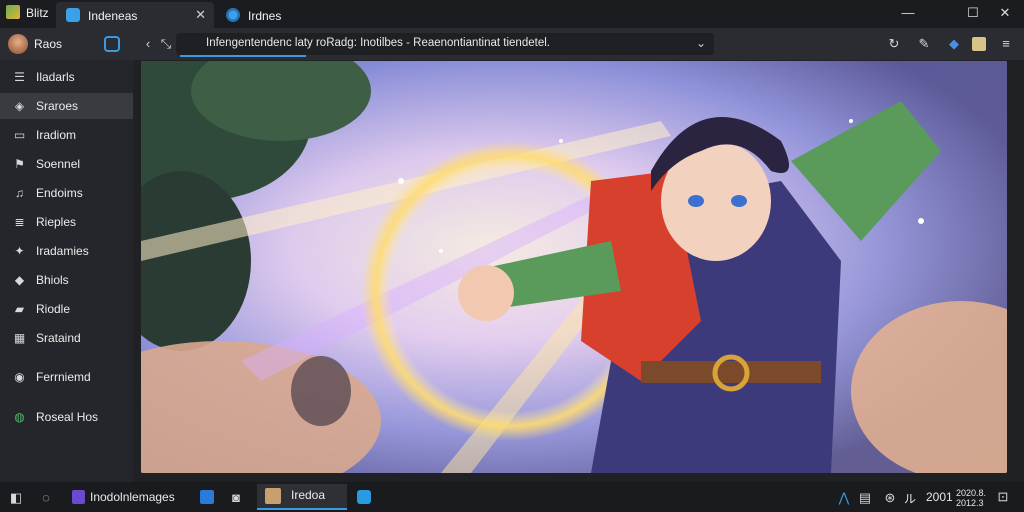 This screenshot has height=512, width=1024. I want to click on extension-image-icon, so click(979, 44).